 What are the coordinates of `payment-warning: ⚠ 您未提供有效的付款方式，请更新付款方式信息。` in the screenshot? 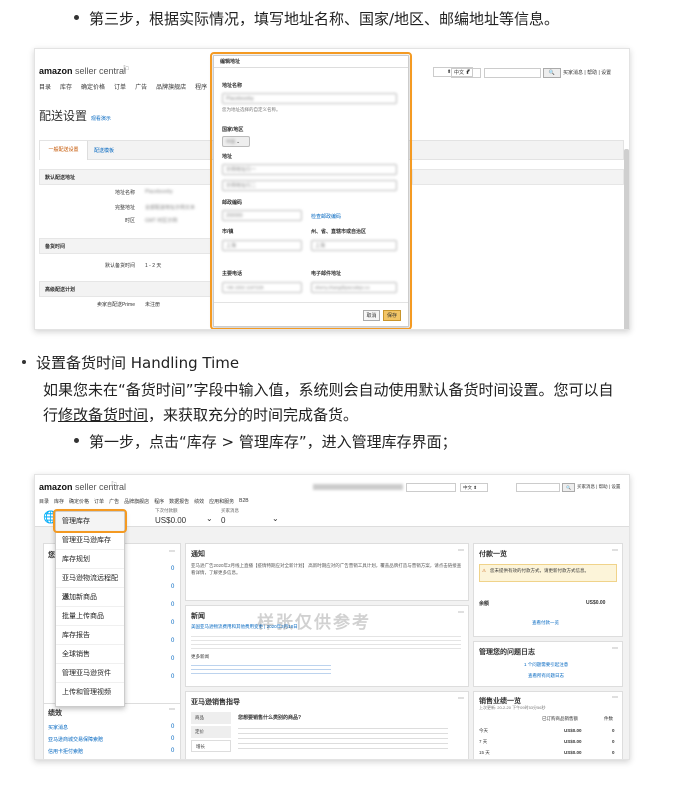 It's located at (548, 573).